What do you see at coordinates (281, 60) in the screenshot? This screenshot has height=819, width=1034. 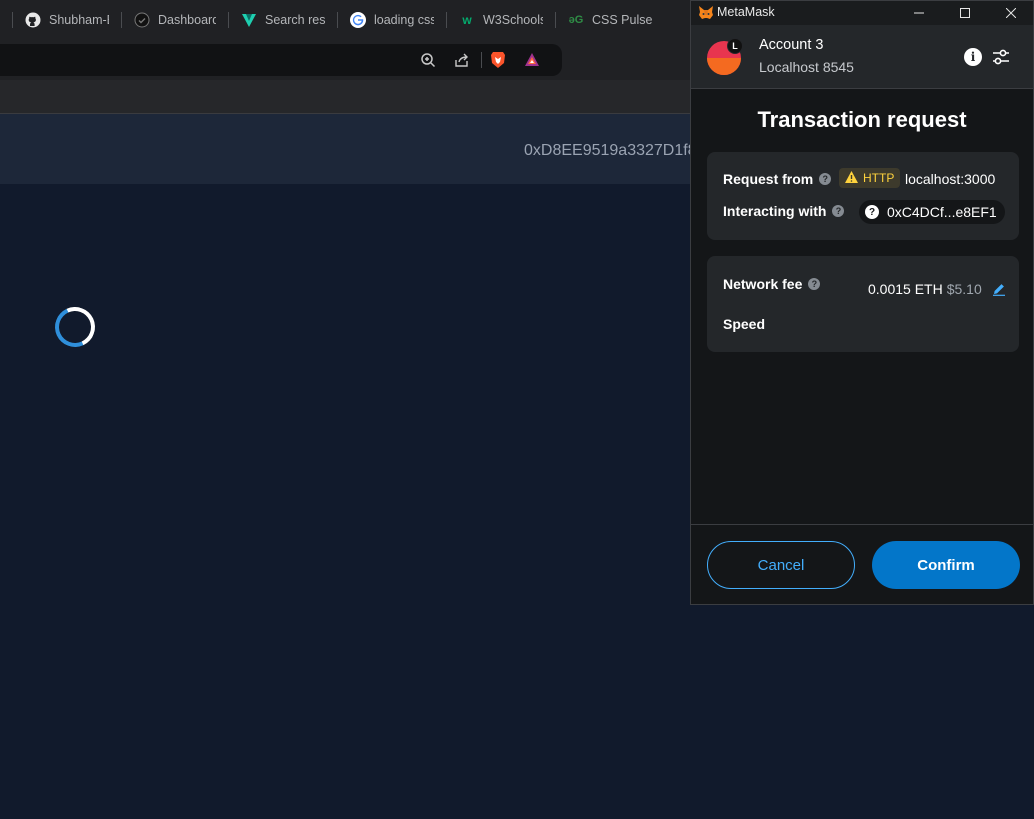 I see `address-bar` at bounding box center [281, 60].